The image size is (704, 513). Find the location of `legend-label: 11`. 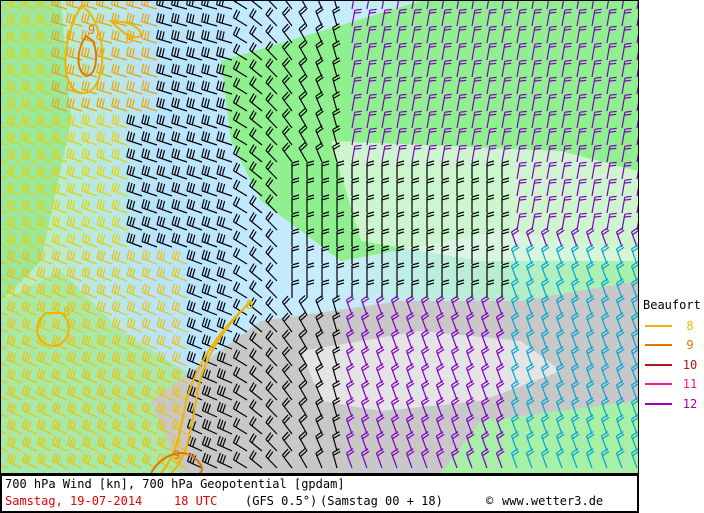

legend-label: 11 is located at coordinates (690, 384).